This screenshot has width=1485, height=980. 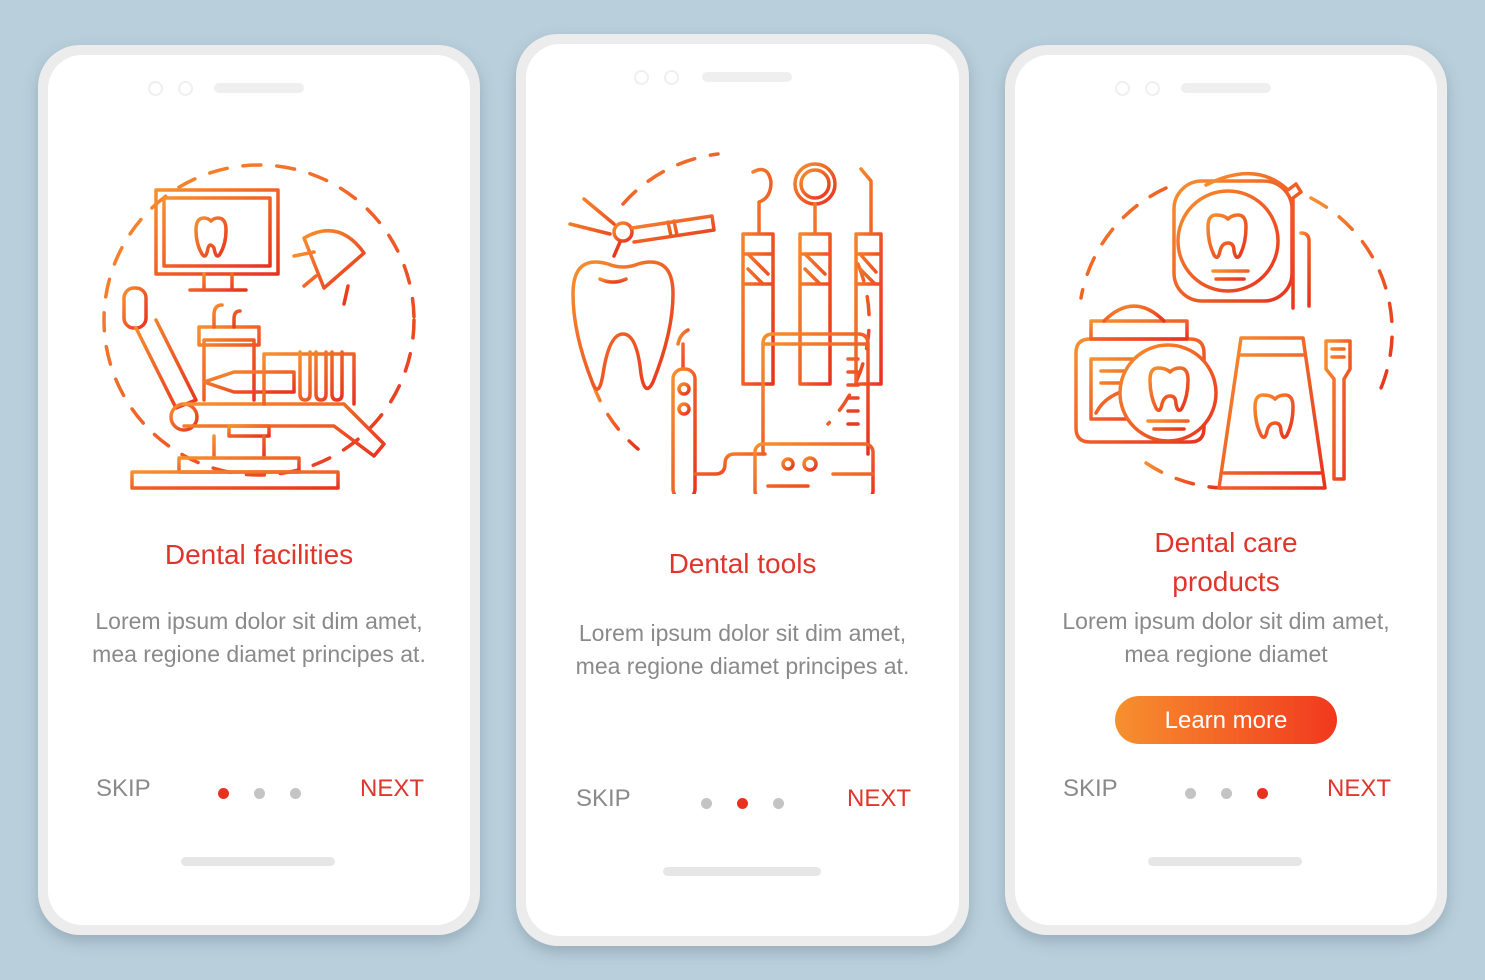 I want to click on dental-chair-facility-icon, so click(x=259, y=330).